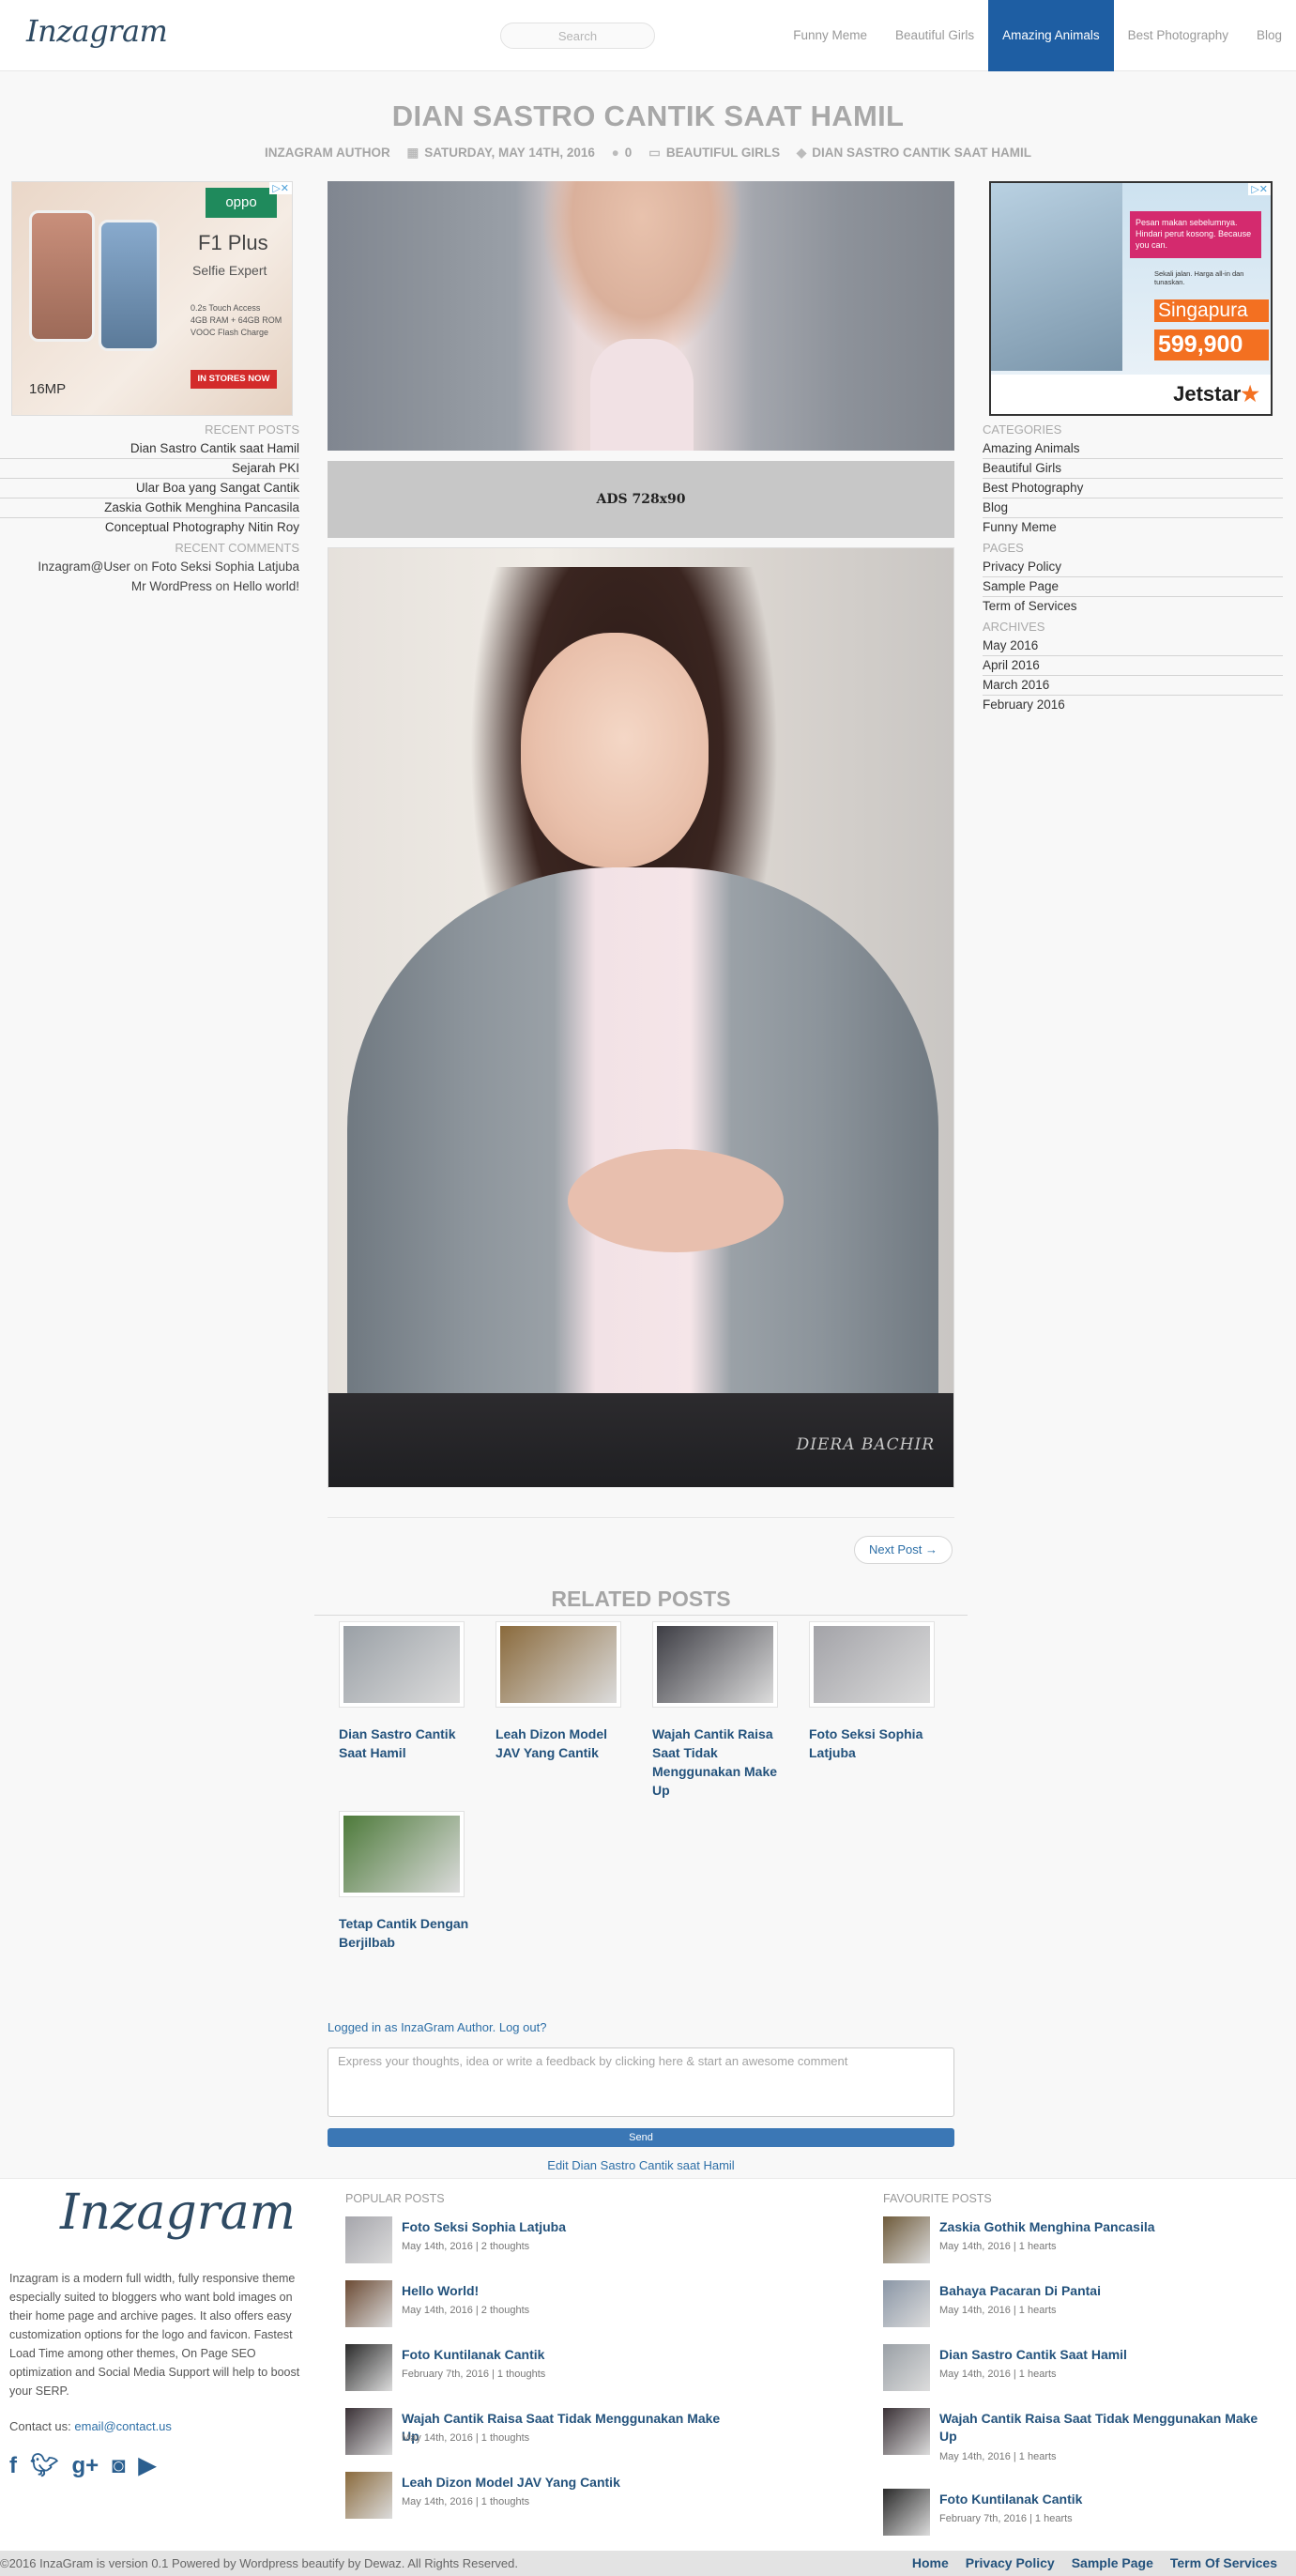  I want to click on related-post: Leah Dizon Model JAV Yang Cantik, so click(566, 1692).